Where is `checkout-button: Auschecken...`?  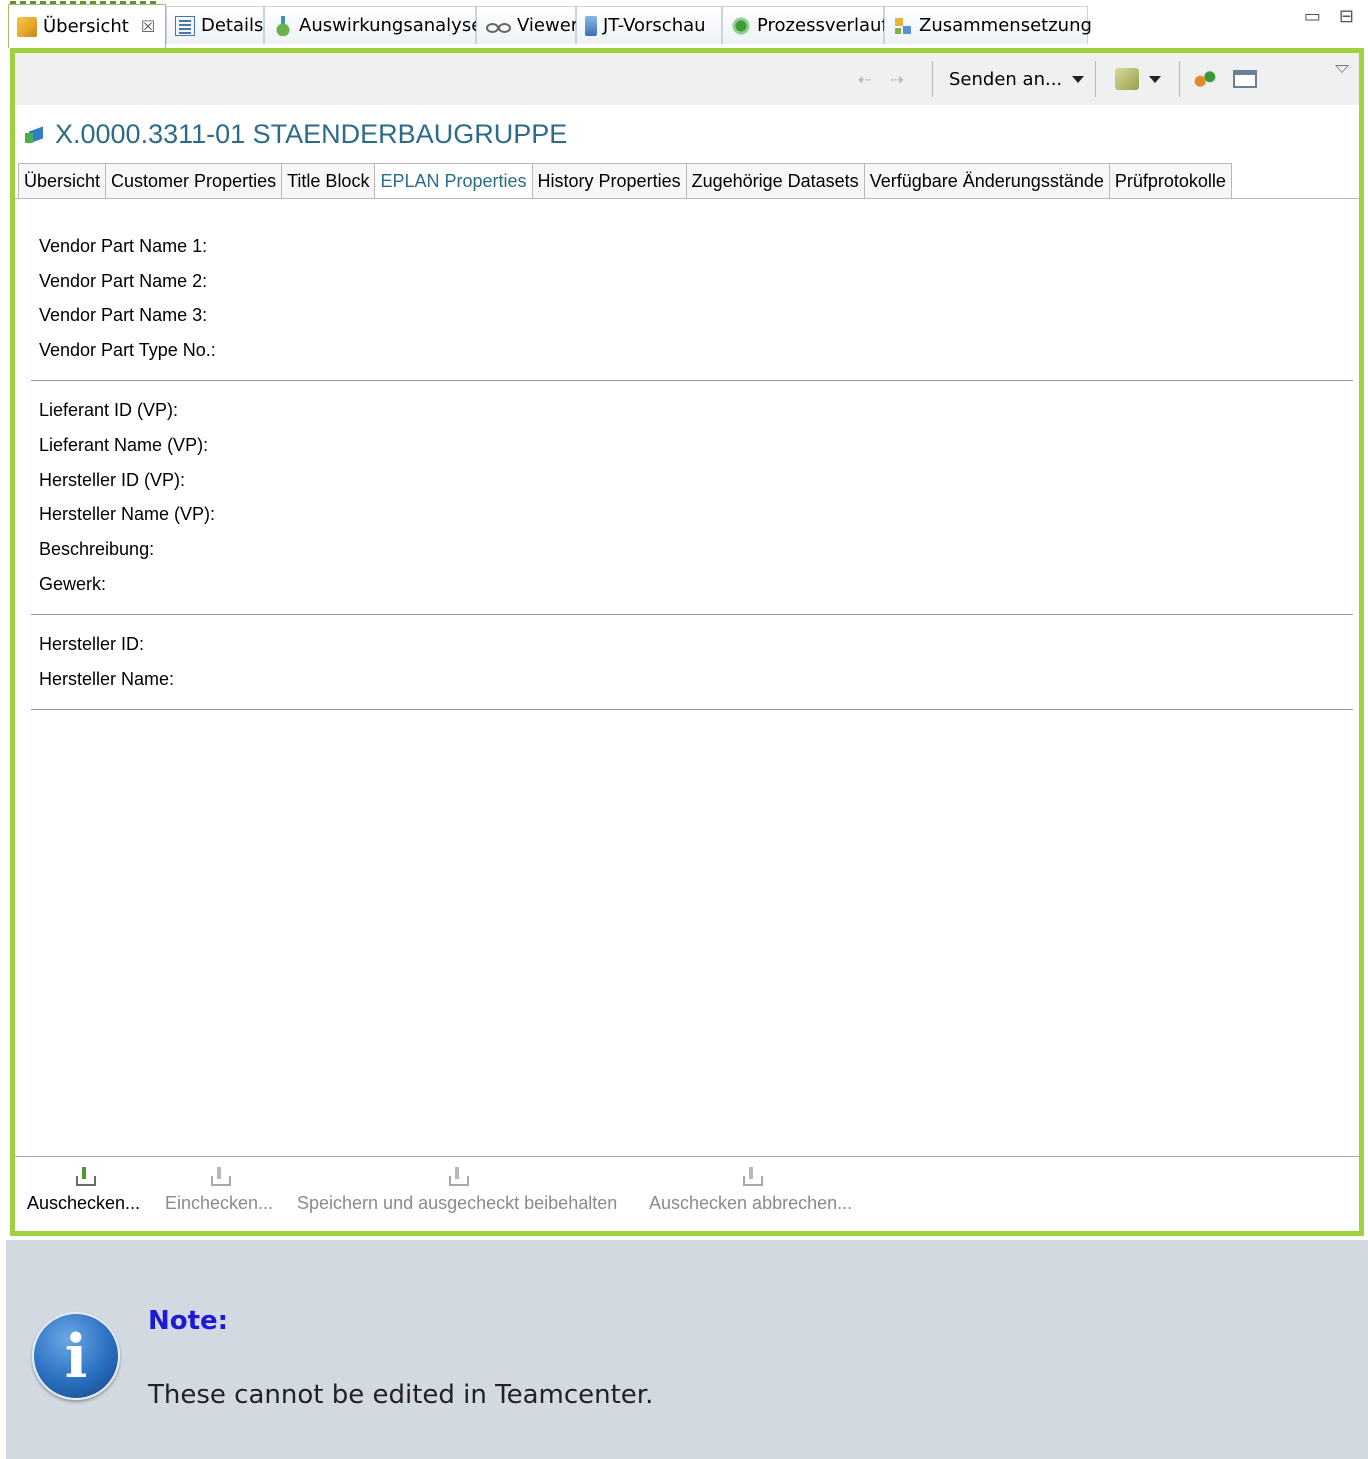 checkout-button: Auschecken... is located at coordinates (83, 1190).